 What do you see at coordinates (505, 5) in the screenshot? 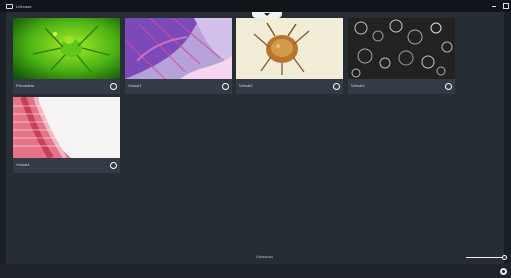
I see `maximize-icon` at bounding box center [505, 5].